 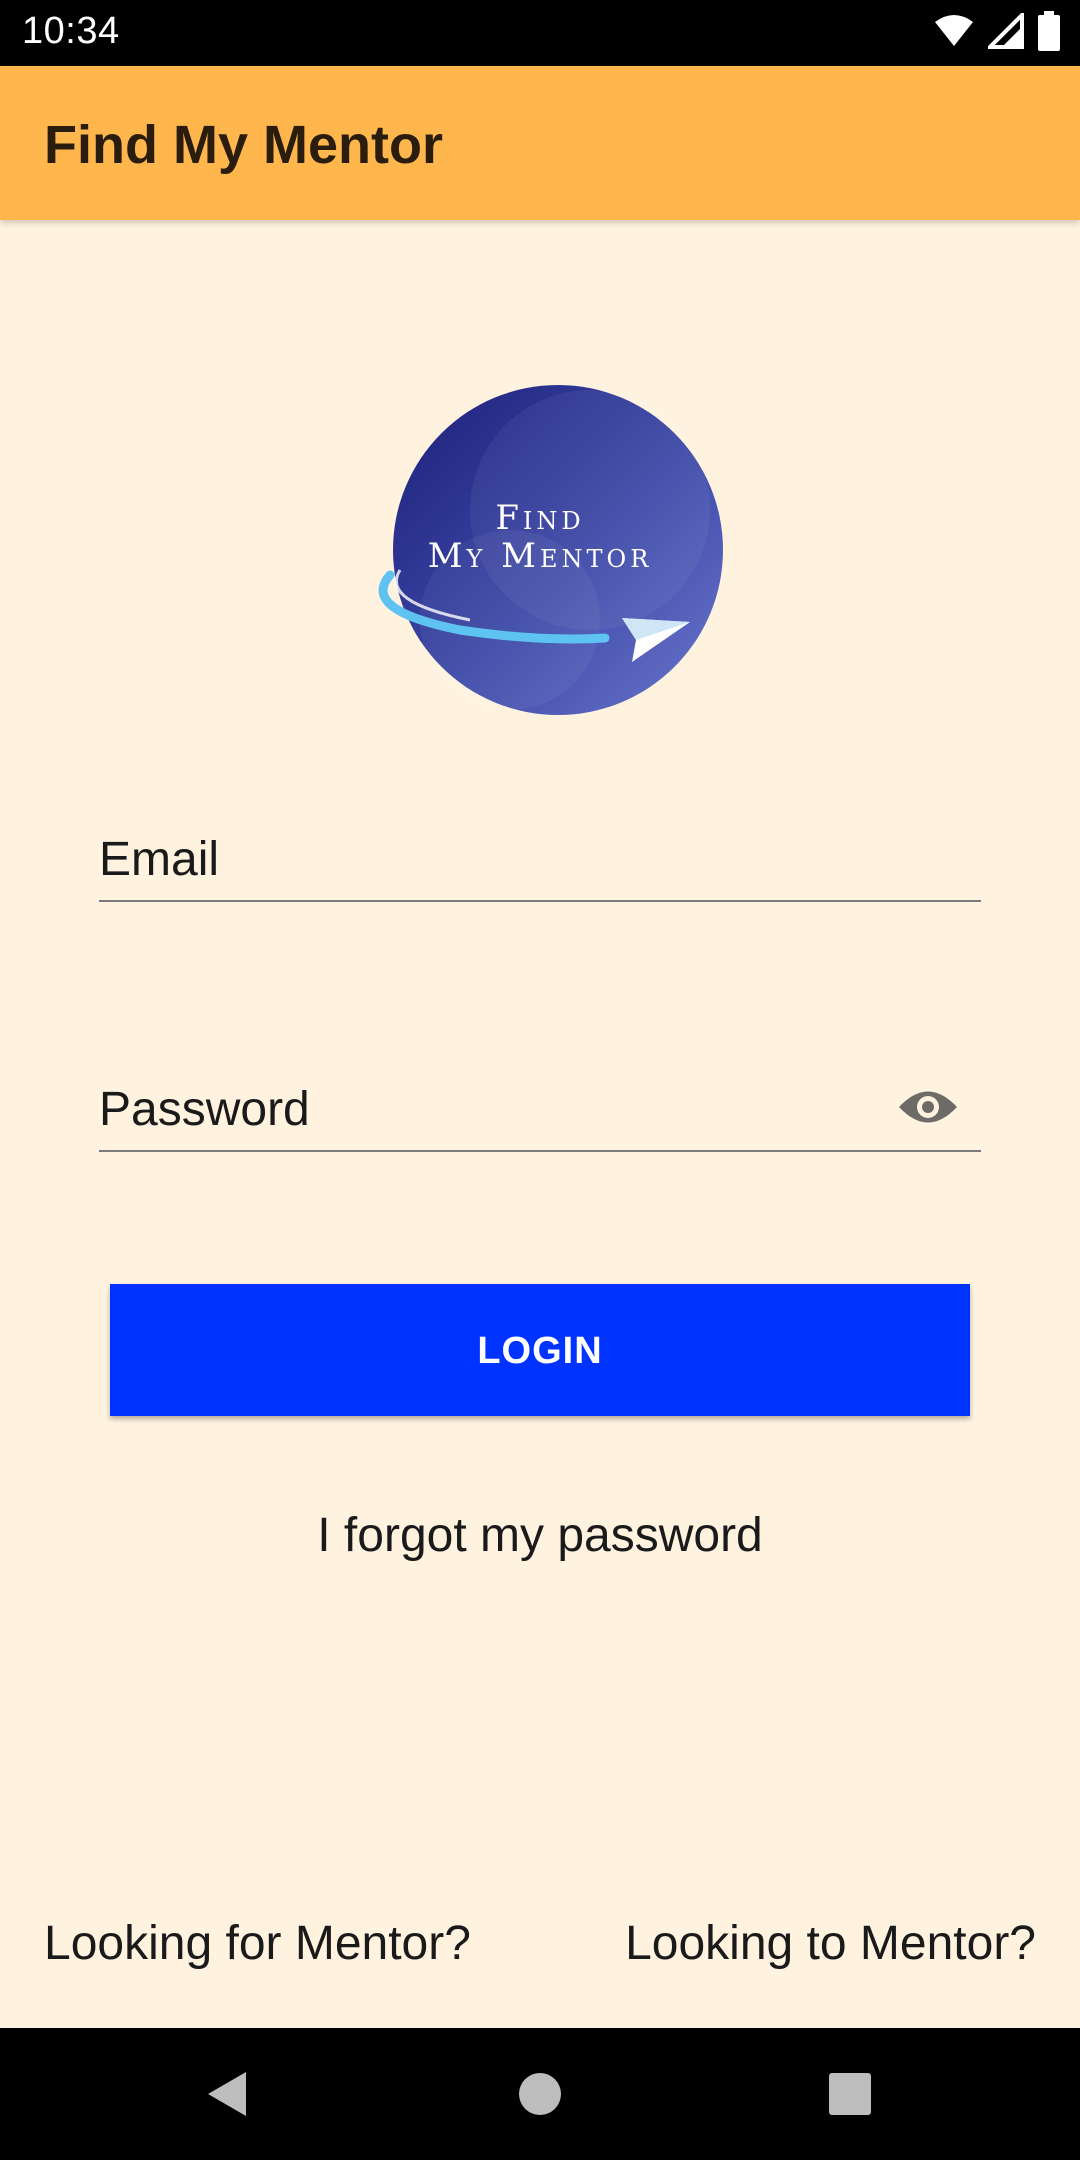 I want to click on system-nav-bar, so click(x=540, y=2094).